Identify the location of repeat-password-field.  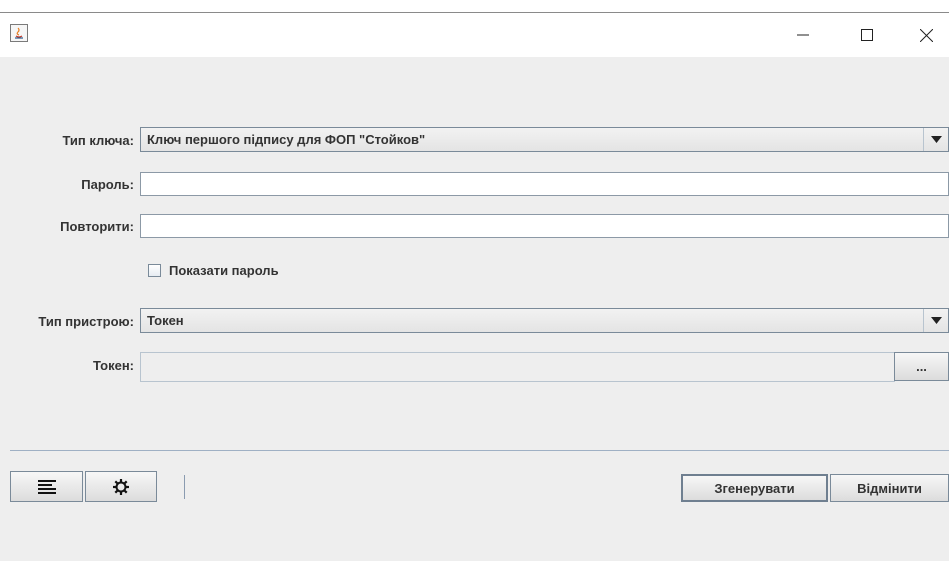
(544, 226).